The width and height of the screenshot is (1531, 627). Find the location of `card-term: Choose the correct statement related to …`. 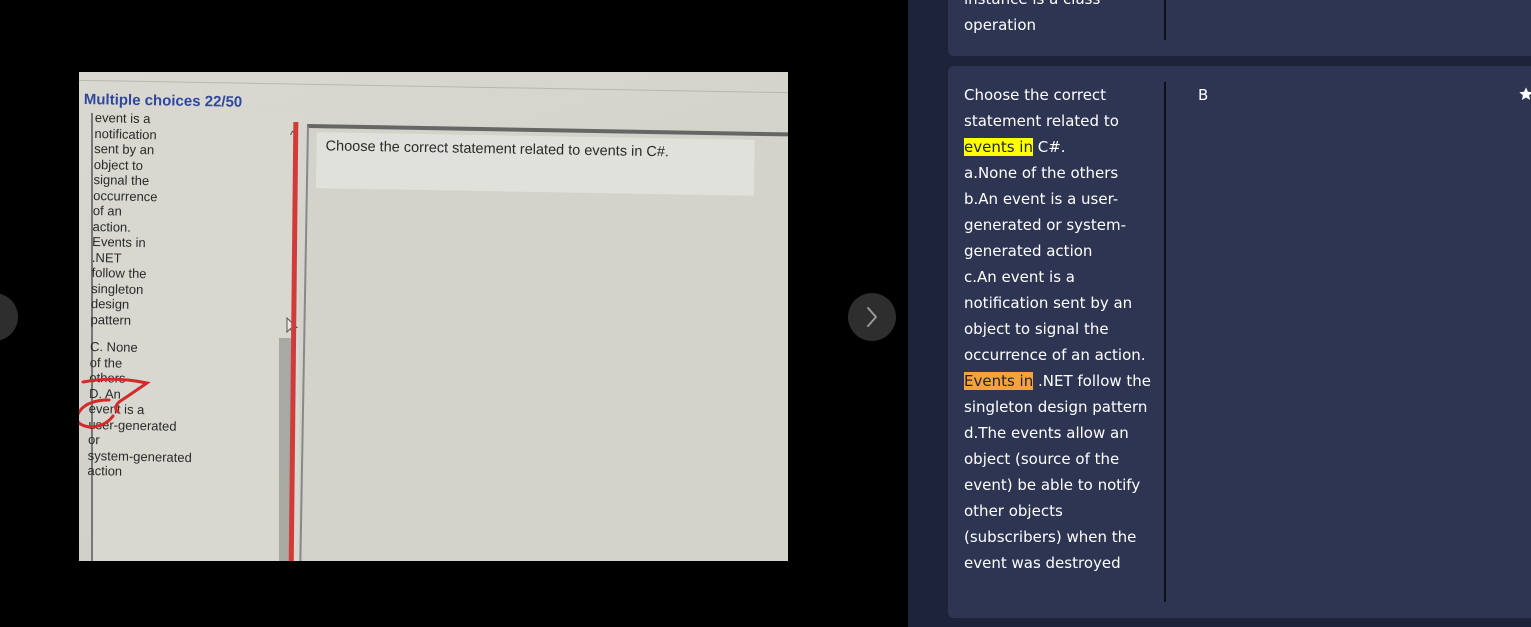

card-term: Choose the correct statement related to … is located at coordinates (1064, 329).